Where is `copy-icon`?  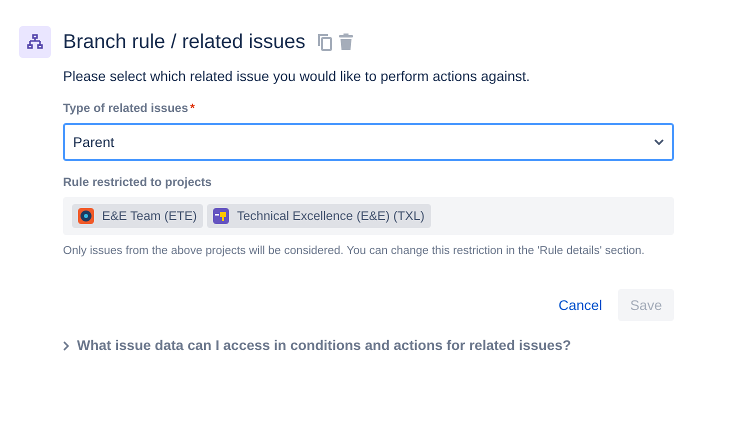
copy-icon is located at coordinates (325, 42).